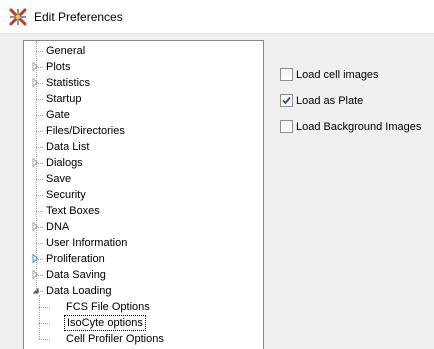  Describe the element at coordinates (143, 131) in the screenshot. I see `tree-item: Files/Directories` at that location.